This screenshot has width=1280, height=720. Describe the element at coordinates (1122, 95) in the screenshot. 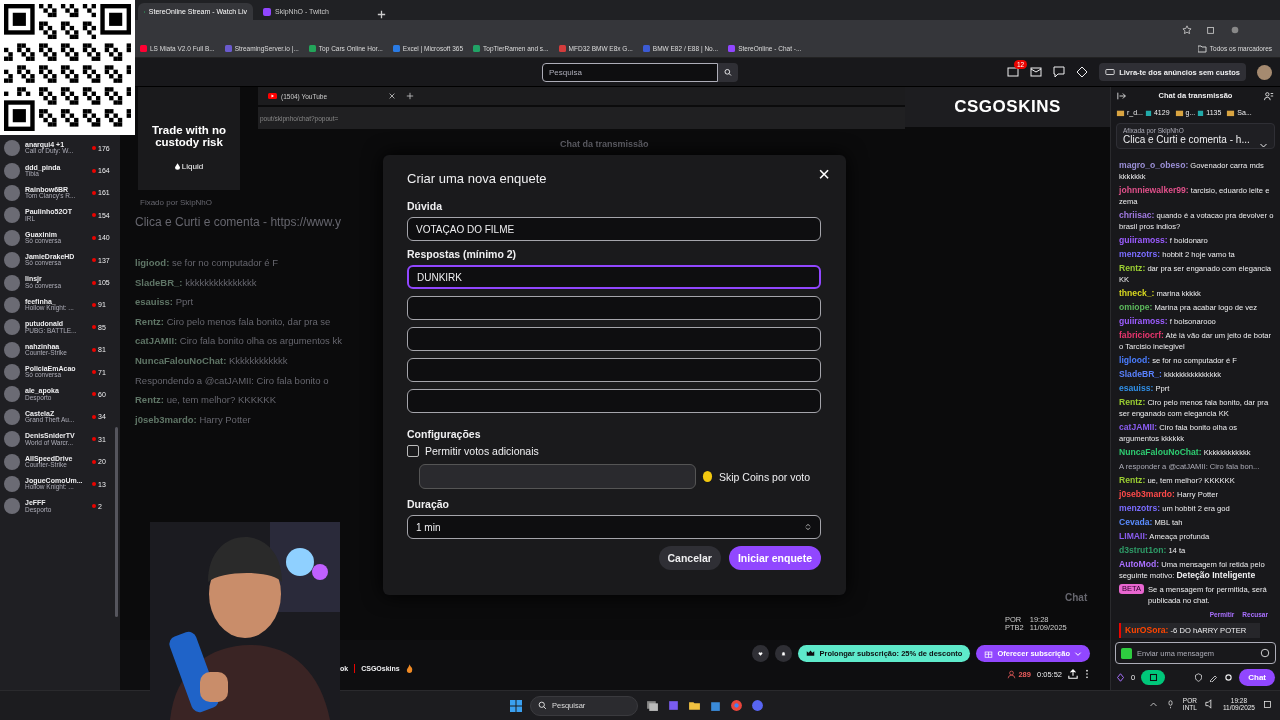

I see `collapse-icon` at that location.